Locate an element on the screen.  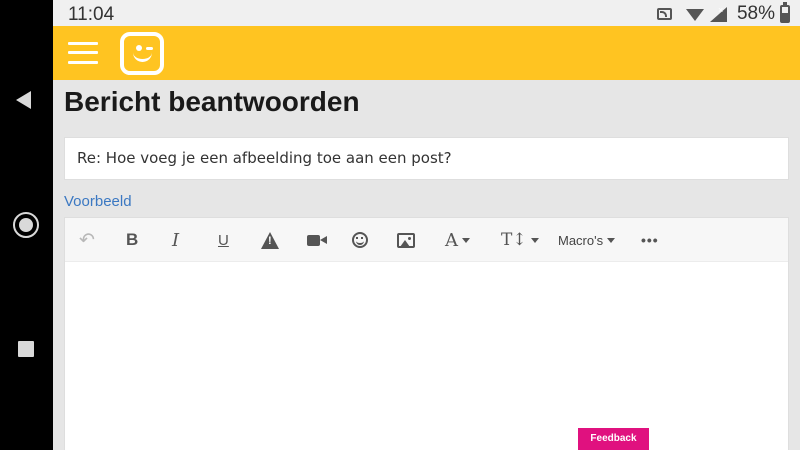
status-time: 11:04 is located at coordinates (91, 14).